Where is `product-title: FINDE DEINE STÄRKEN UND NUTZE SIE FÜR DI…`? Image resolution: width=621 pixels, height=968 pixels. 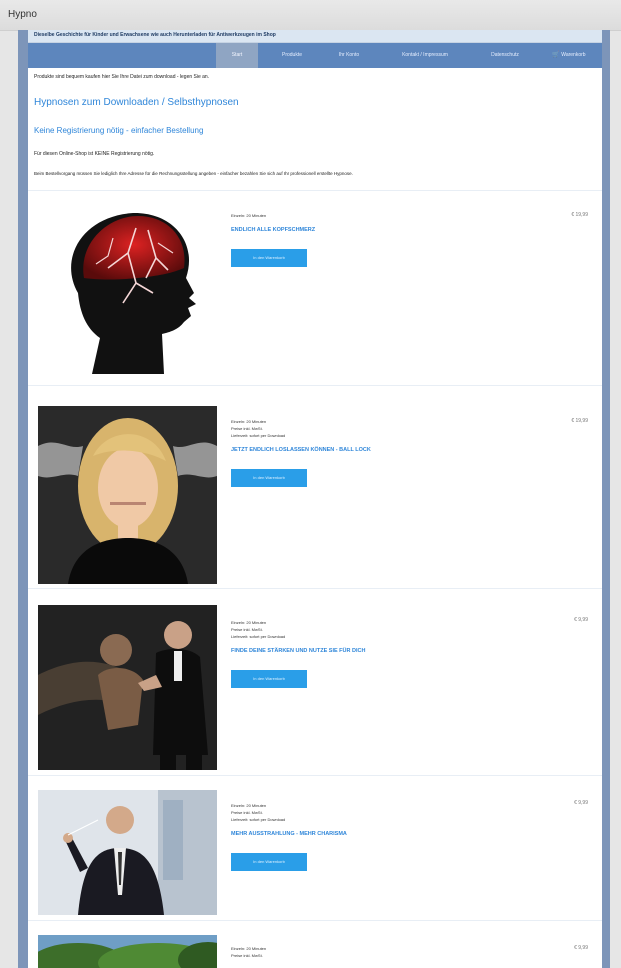
product-title: FINDE DEINE STÄRKEN UND NUTZE SIE FÜR DI… is located at coordinates (298, 651).